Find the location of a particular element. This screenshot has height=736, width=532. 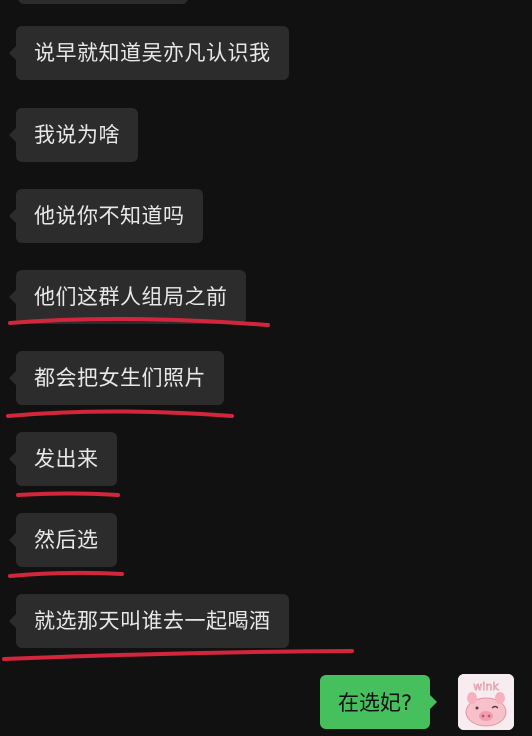

received-message-5: 都会把女生们照片 is located at coordinates (116, 378).